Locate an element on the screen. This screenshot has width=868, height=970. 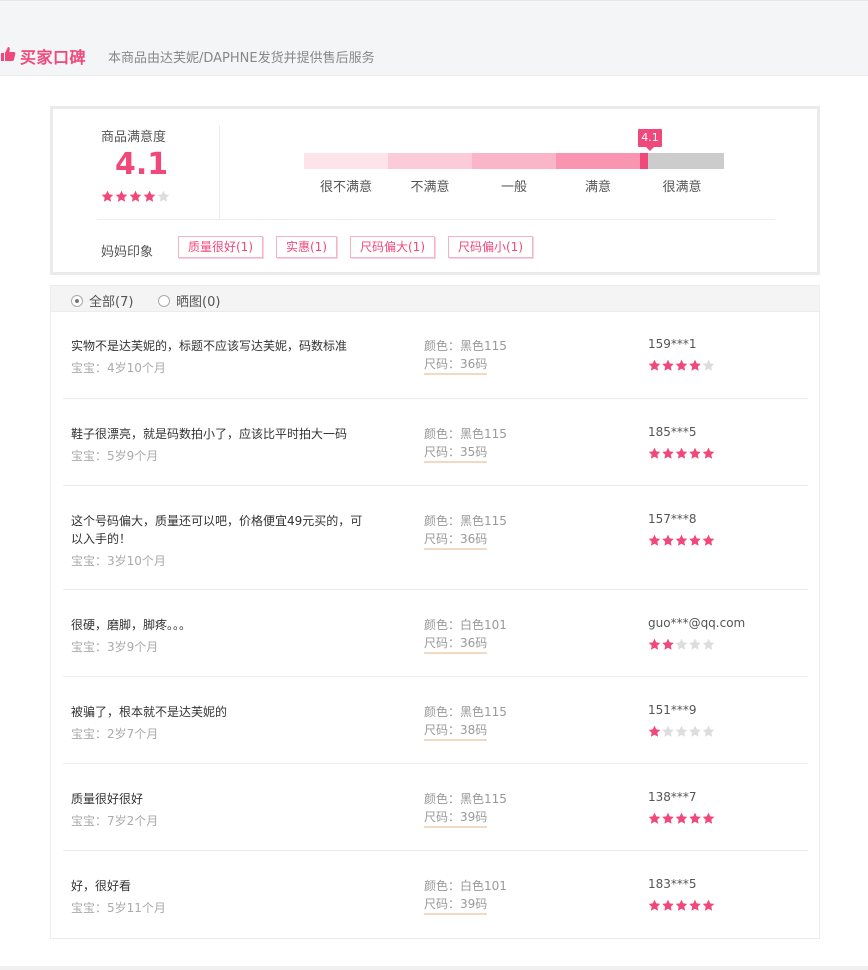
reviewer-name: 151***9 is located at coordinates (672, 710).